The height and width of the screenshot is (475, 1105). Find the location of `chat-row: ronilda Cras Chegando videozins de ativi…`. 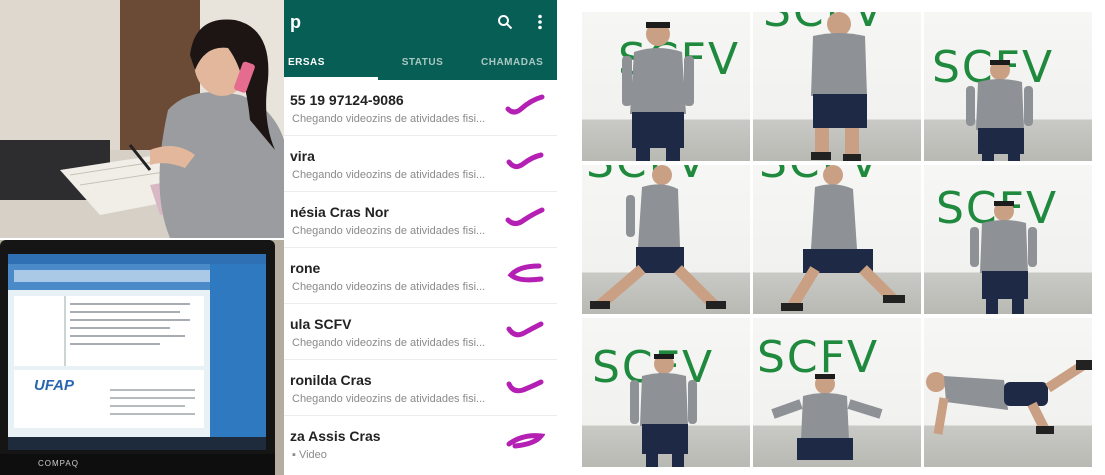

chat-row: ronilda Cras Chegando videozins de ativi… is located at coordinates (420, 388).